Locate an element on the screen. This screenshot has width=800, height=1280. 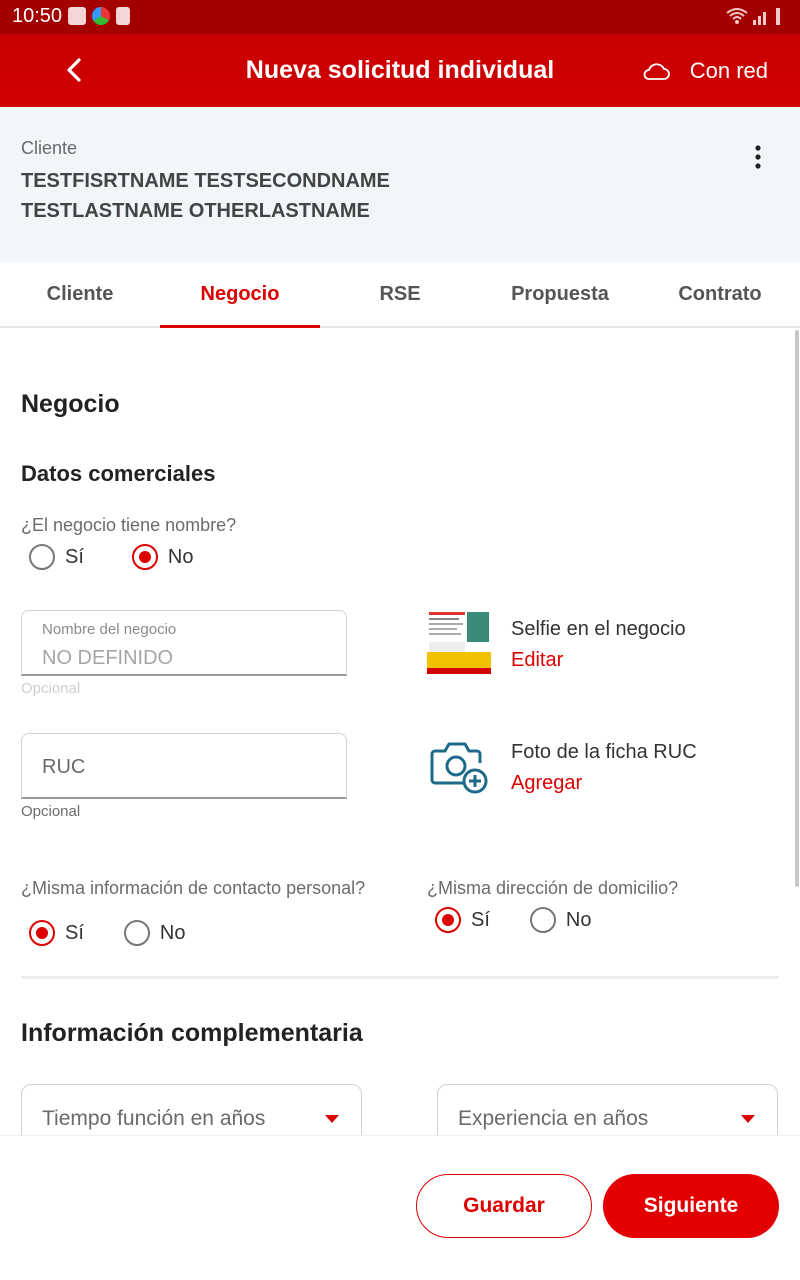
complementary-title: Información complementaria is located at coordinates (192, 1033).